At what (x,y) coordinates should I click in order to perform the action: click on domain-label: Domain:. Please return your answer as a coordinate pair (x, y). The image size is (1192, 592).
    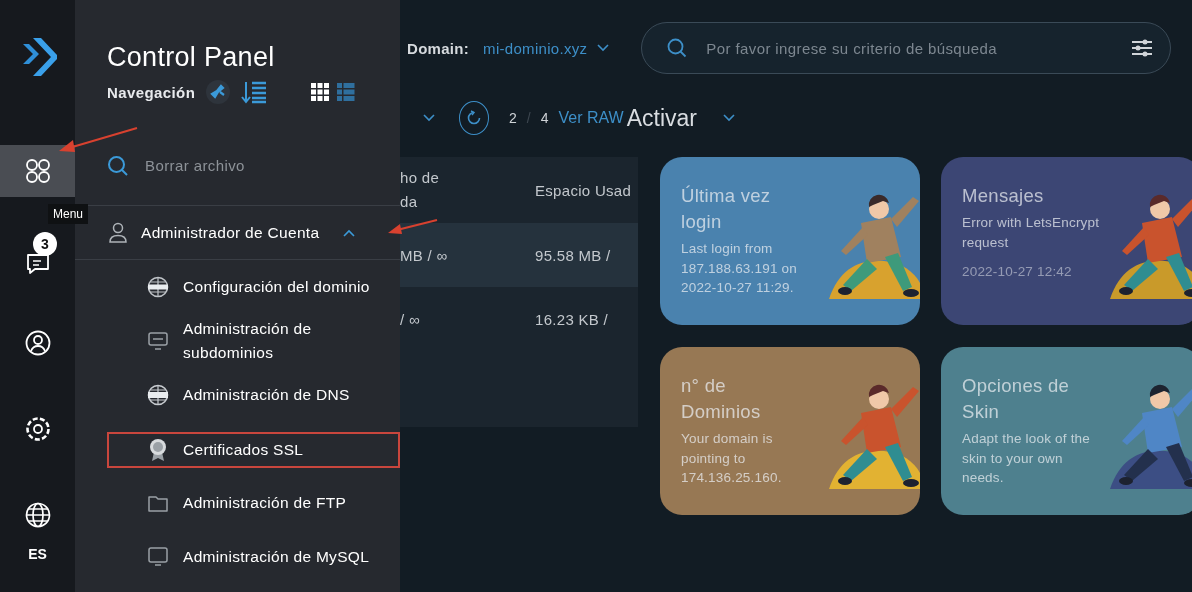
    Looking at the image, I should click on (438, 48).